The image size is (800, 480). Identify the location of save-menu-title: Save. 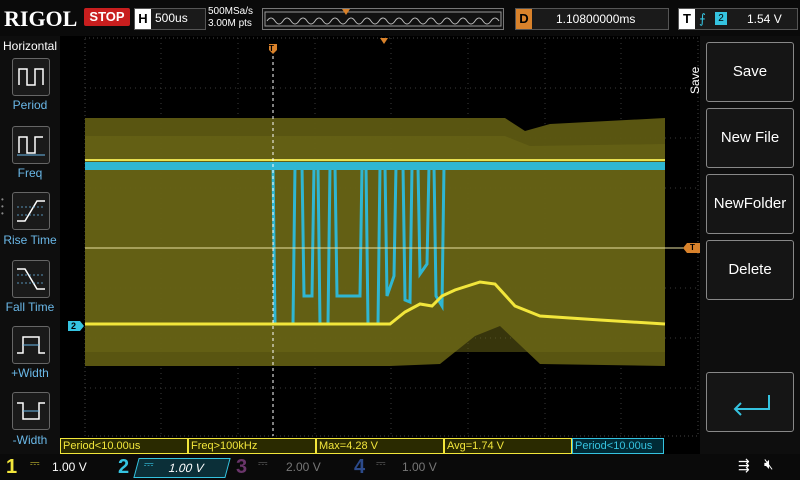
(695, 80).